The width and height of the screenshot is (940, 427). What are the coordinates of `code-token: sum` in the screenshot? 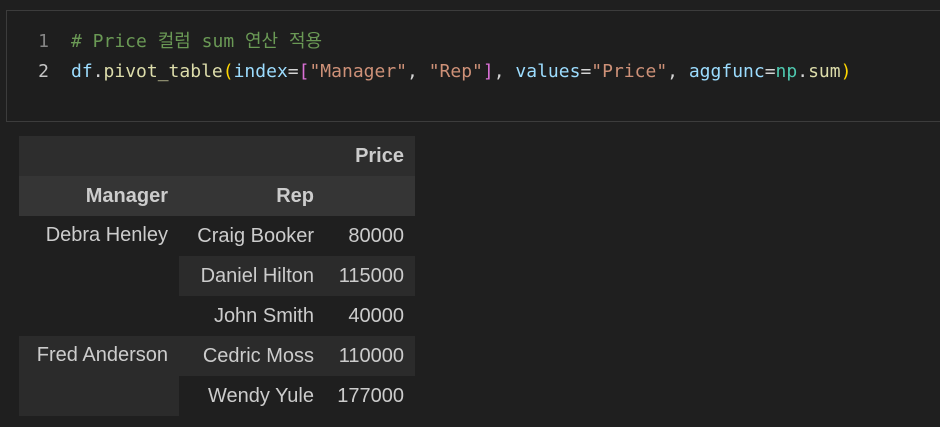 It's located at (824, 71).